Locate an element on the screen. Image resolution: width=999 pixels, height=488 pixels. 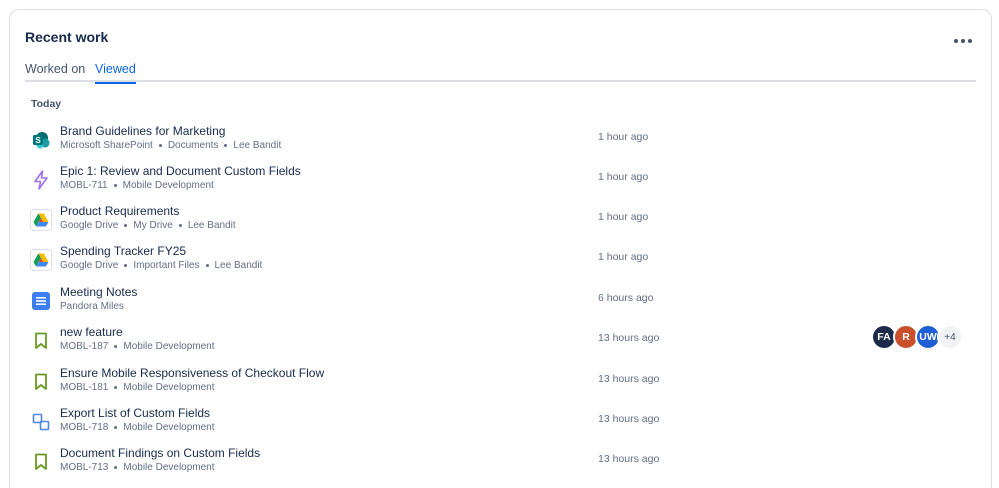
item-title: Export List of Custom Fields is located at coordinates (135, 413).